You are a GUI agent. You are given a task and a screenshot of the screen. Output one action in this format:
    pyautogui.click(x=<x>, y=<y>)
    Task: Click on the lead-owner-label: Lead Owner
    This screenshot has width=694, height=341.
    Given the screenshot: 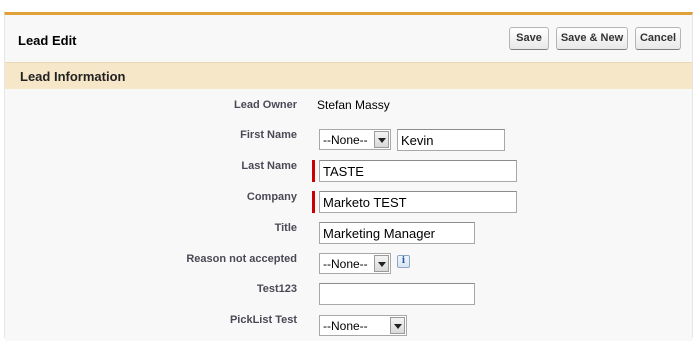 What is the action you would take?
    pyautogui.click(x=265, y=105)
    